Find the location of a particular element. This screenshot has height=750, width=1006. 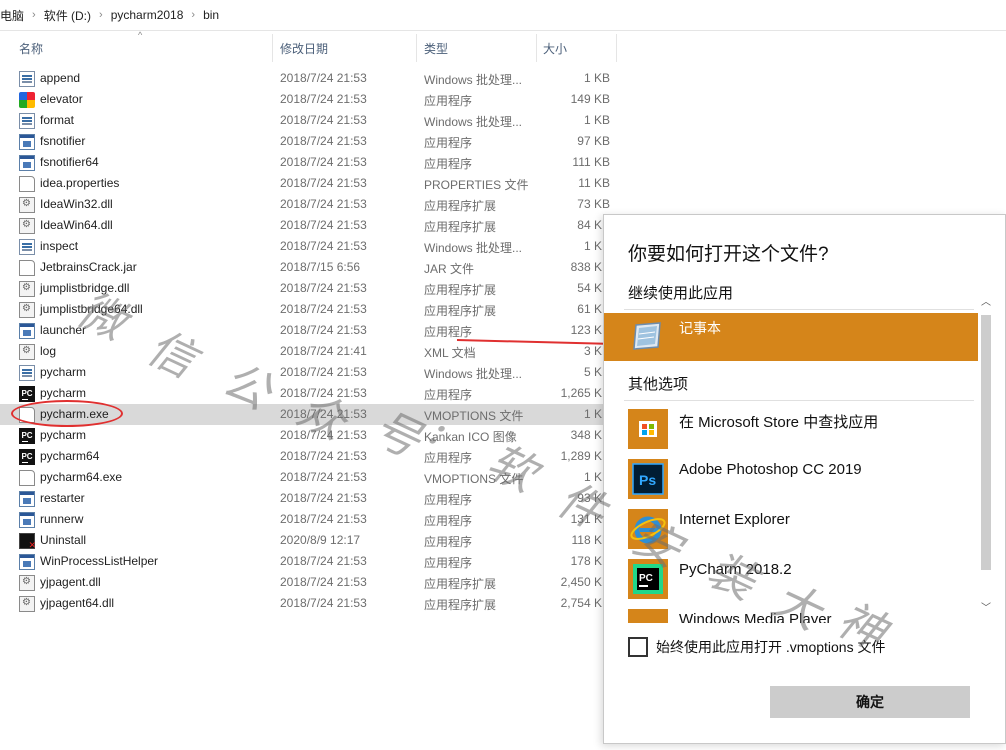

file-row: IdeaWin32.dll 2018/7/24 21:53 应用程序扩展 73 KB is located at coordinates (310, 204).